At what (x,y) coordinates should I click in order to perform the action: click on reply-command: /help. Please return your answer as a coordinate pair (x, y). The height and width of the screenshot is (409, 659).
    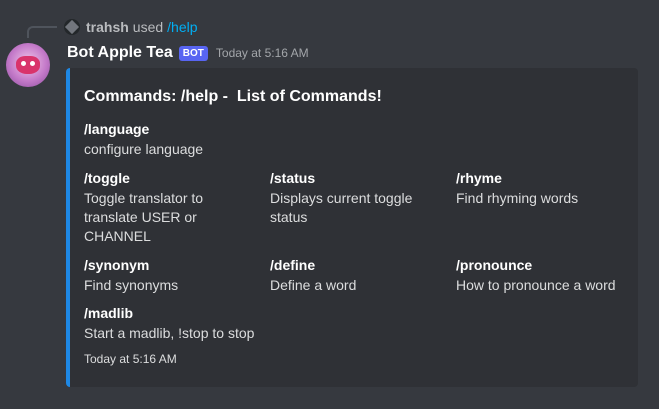
    Looking at the image, I should click on (182, 27).